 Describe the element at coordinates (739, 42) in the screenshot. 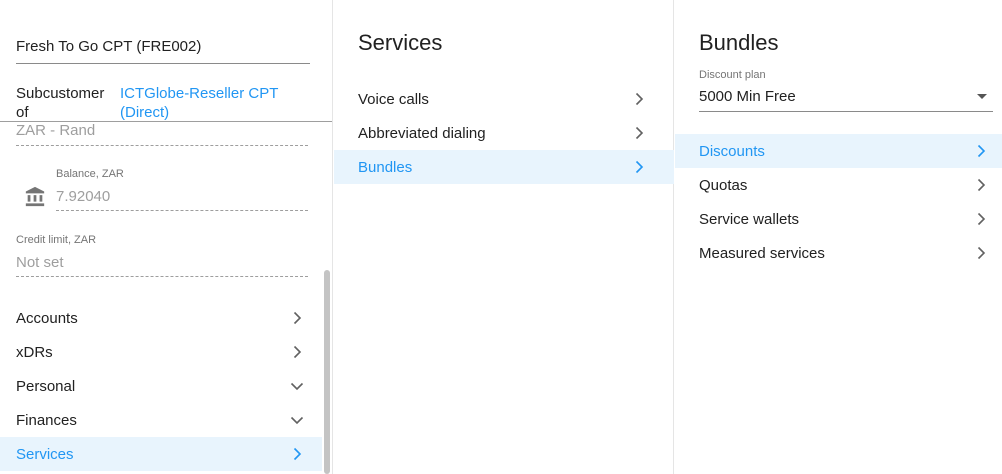

I see `bundles-title: Bundles` at that location.